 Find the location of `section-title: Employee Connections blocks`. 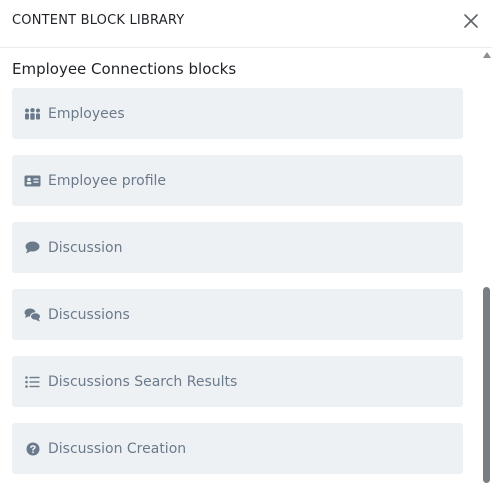

section-title: Employee Connections blocks is located at coordinates (124, 69).